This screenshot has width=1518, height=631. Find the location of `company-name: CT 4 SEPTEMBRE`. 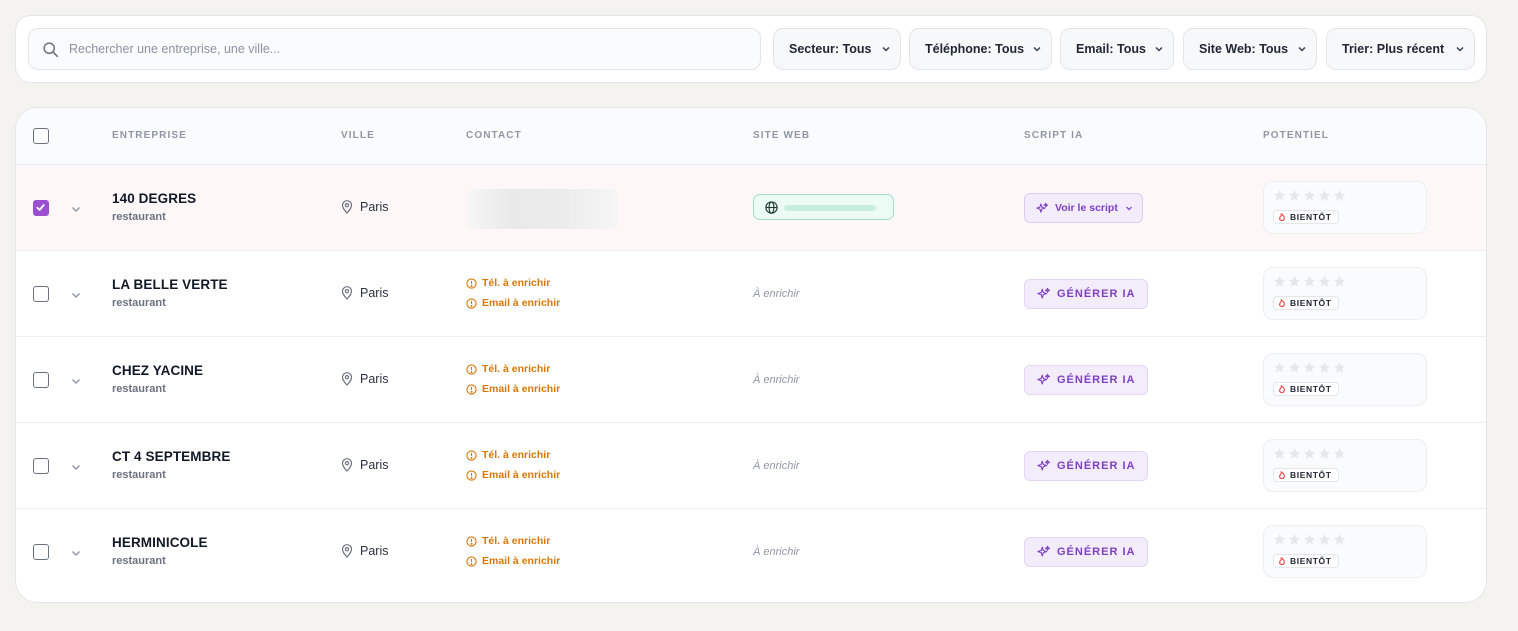

company-name: CT 4 SEPTEMBRE is located at coordinates (171, 456).